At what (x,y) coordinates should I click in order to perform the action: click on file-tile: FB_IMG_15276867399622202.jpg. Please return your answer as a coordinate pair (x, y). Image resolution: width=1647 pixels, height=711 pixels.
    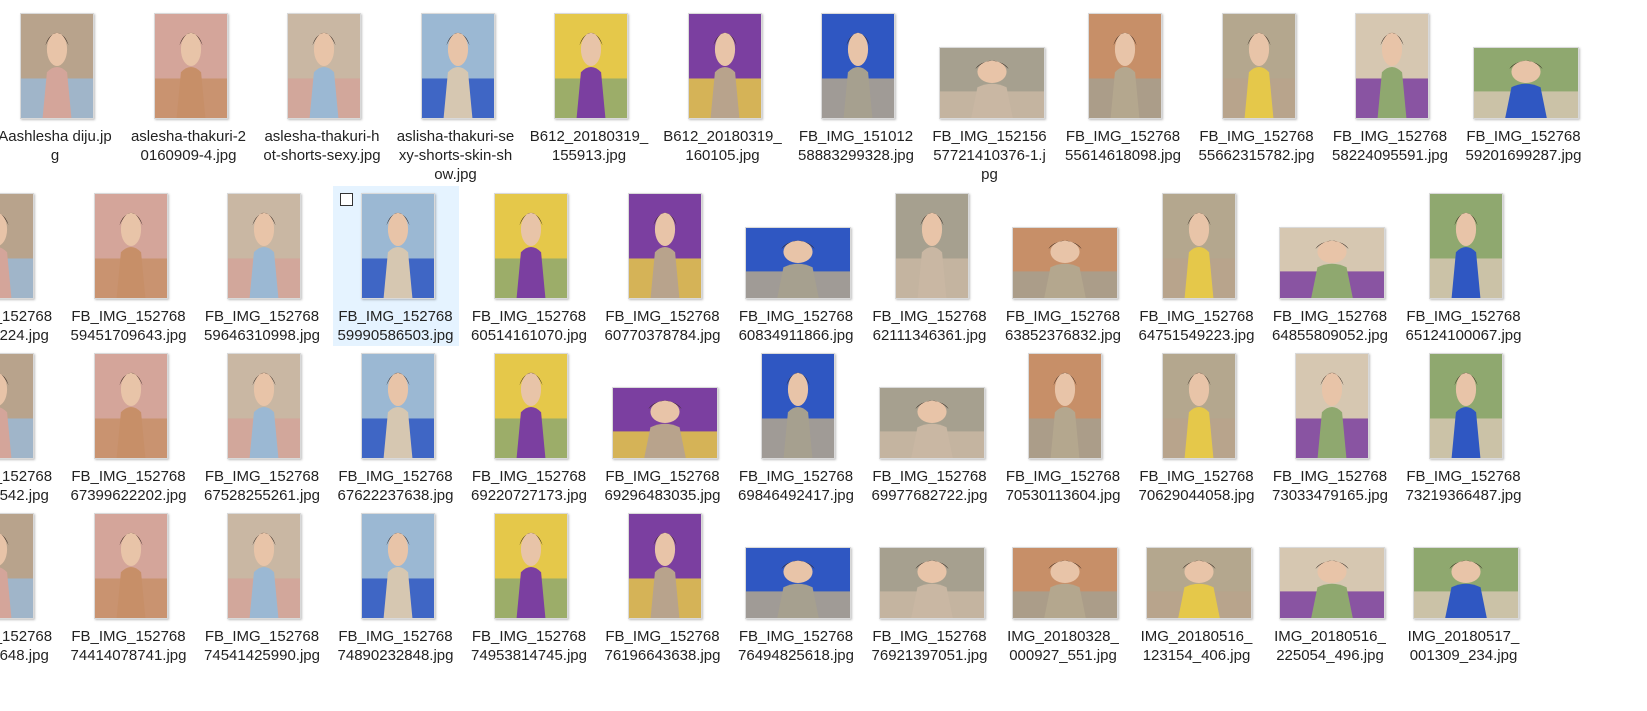
    Looking at the image, I should click on (129, 426).